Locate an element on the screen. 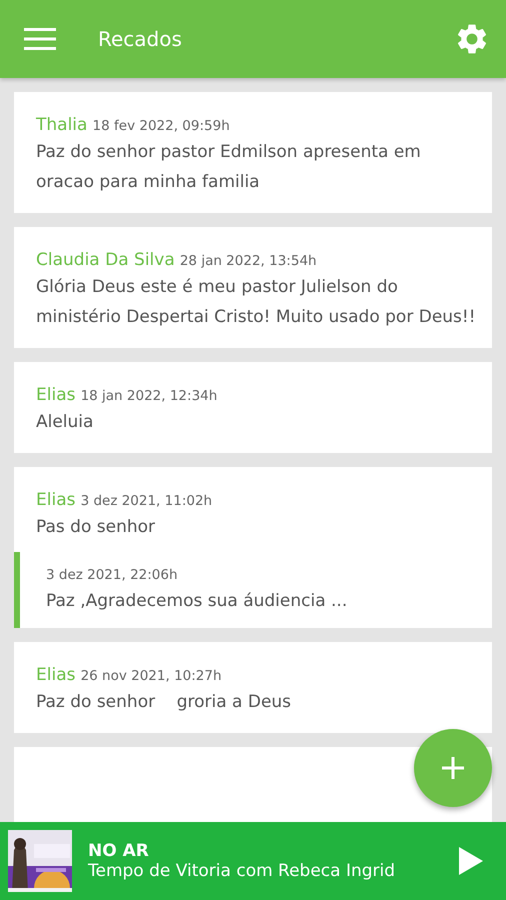  message-text: Pas do senhor is located at coordinates (96, 527).